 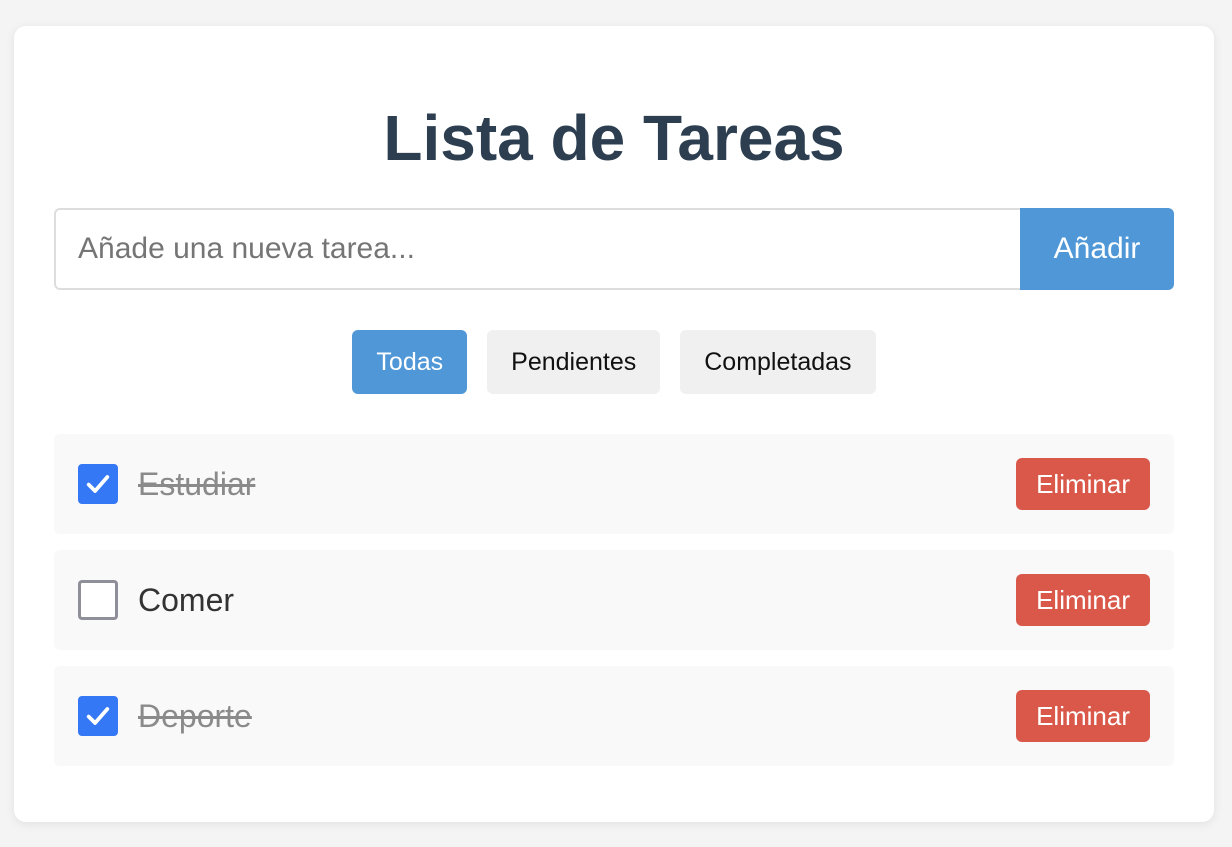 I want to click on task-item: Comer Eliminar, so click(x=614, y=600).